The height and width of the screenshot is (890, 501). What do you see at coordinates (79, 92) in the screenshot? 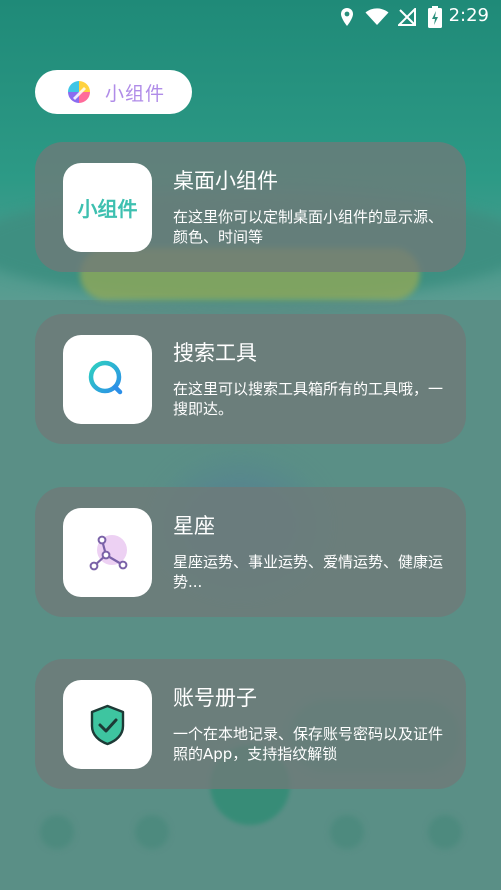
I see `app-logo-icon` at bounding box center [79, 92].